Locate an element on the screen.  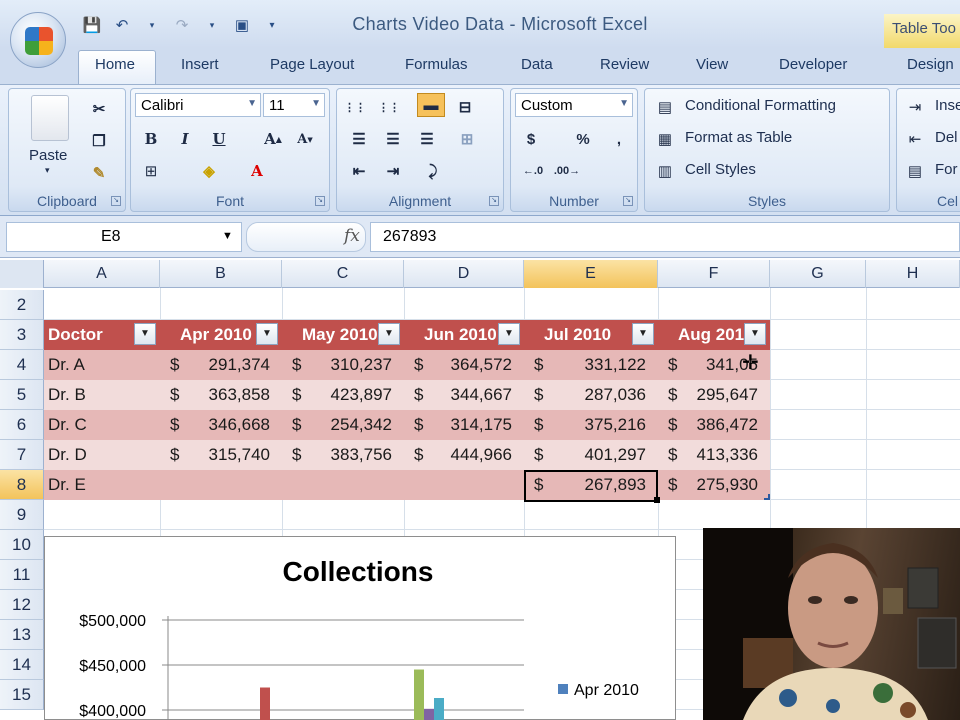
amount-cell: $314,175 is located at coordinates (464, 425).